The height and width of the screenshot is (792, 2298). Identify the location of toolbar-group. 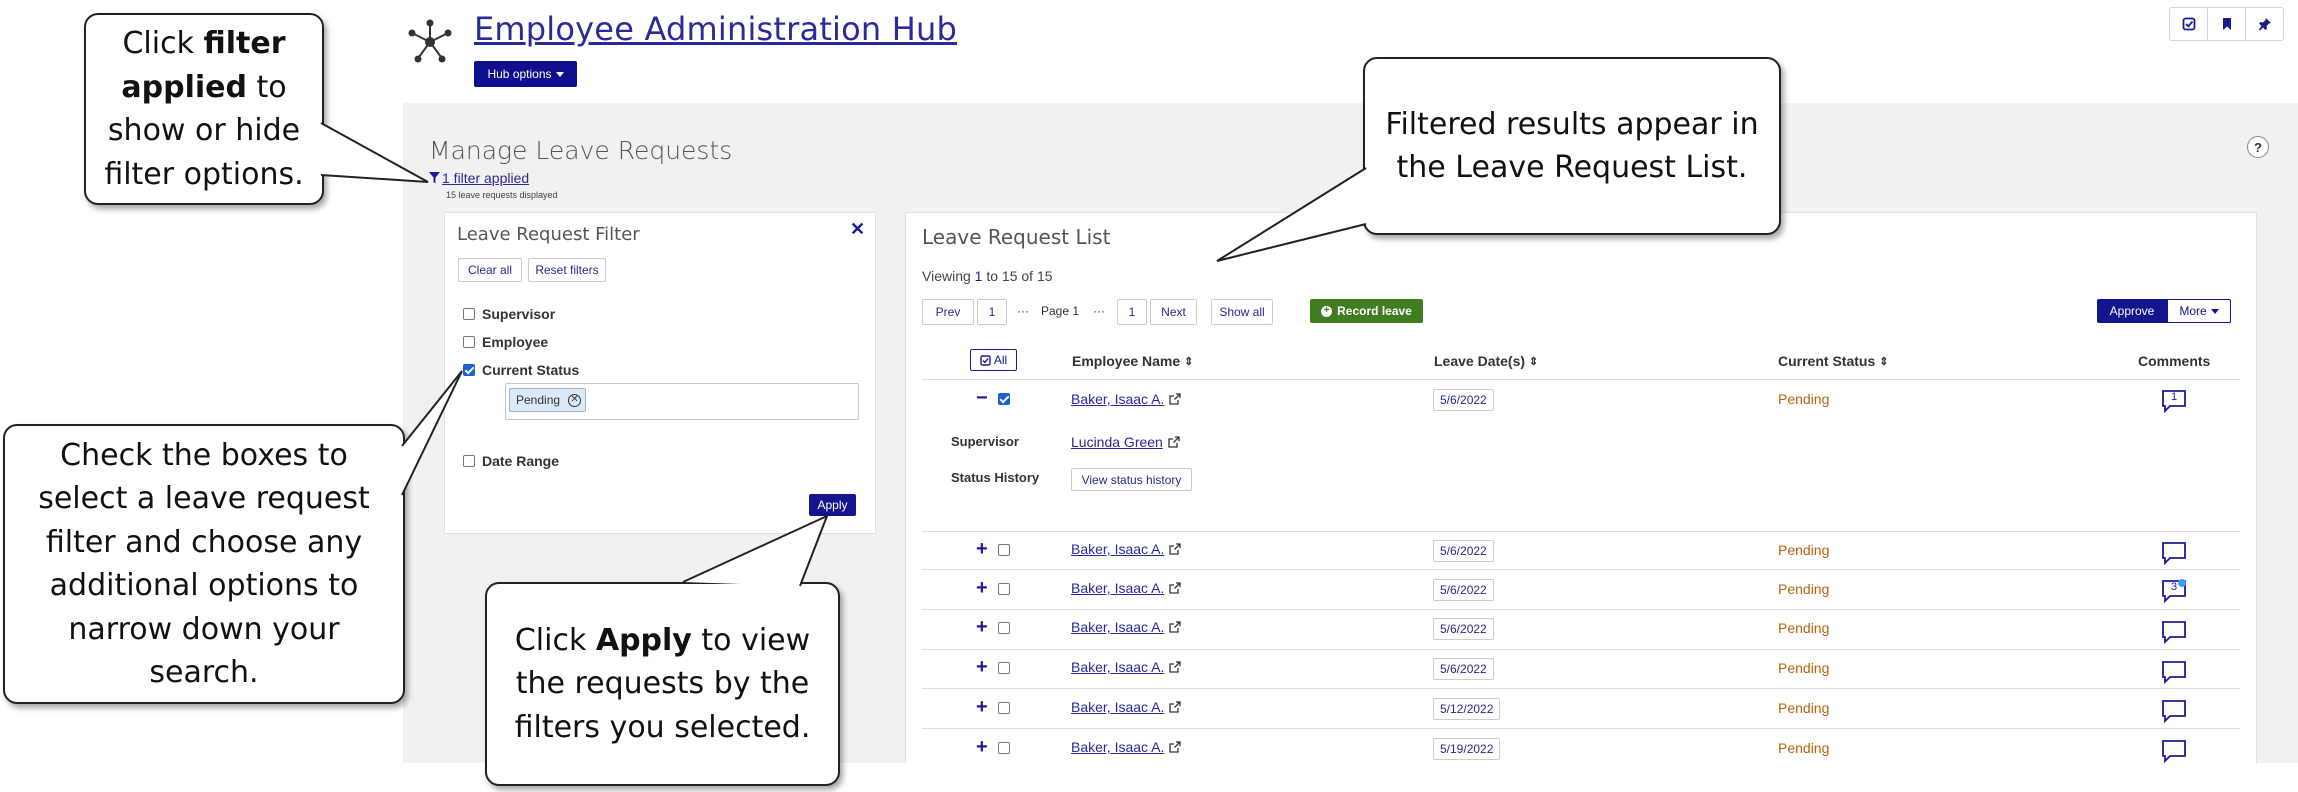
(2226, 24).